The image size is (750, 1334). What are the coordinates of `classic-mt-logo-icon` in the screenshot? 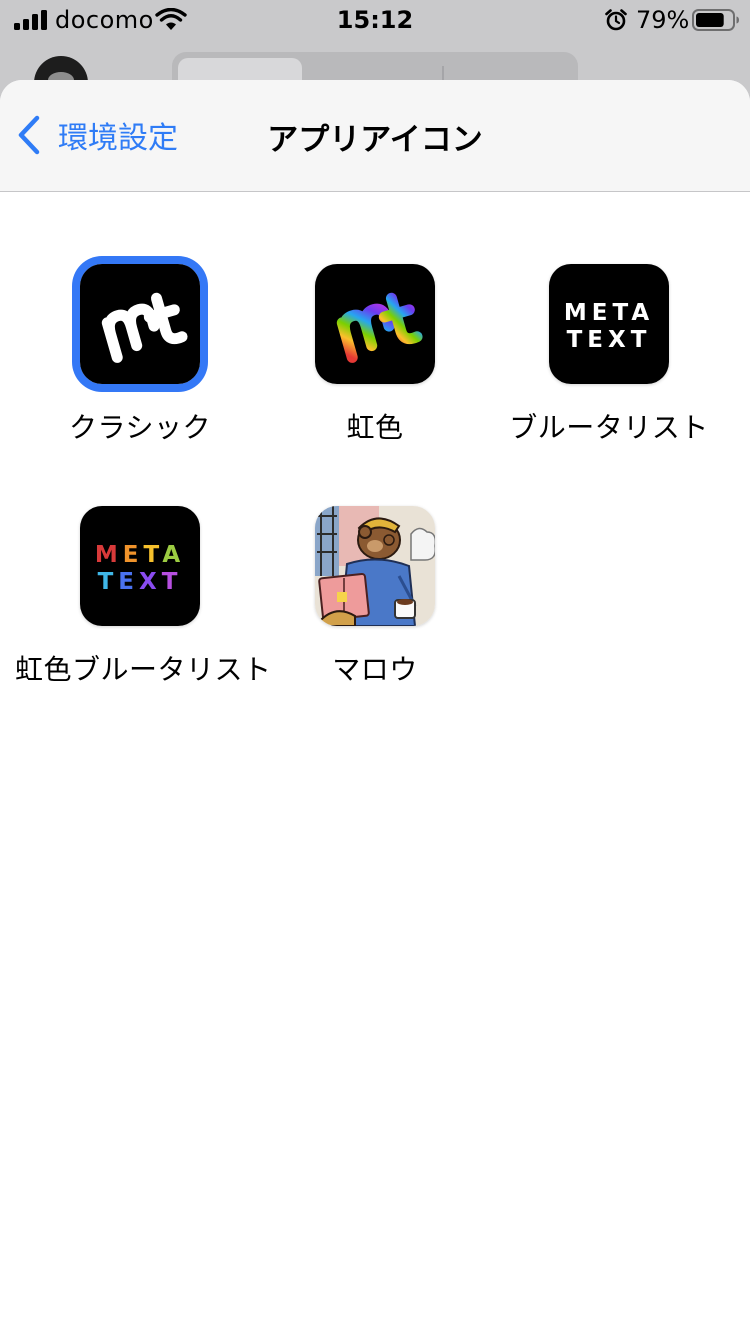 It's located at (140, 324).